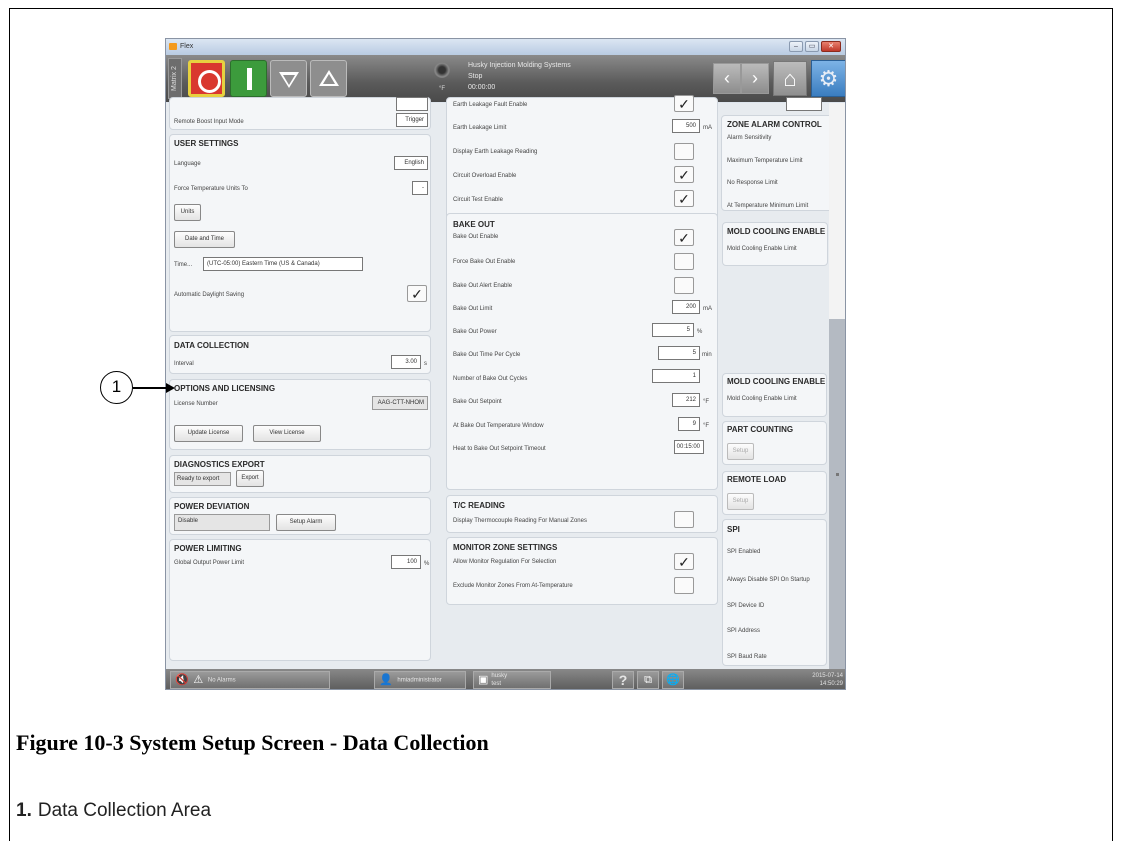  I want to click on user-settings-title: USER SETTINGS, so click(206, 143).